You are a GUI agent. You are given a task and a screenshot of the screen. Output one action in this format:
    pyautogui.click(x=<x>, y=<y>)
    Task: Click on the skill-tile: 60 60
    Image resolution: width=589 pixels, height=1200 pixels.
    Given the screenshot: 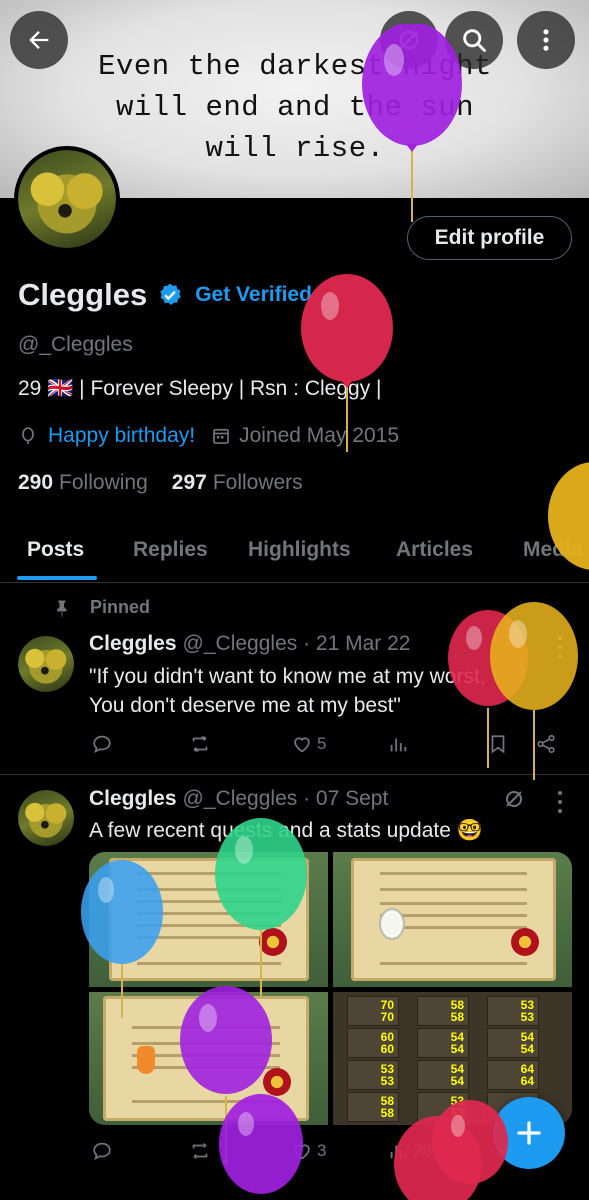 What is the action you would take?
    pyautogui.click(x=373, y=1043)
    